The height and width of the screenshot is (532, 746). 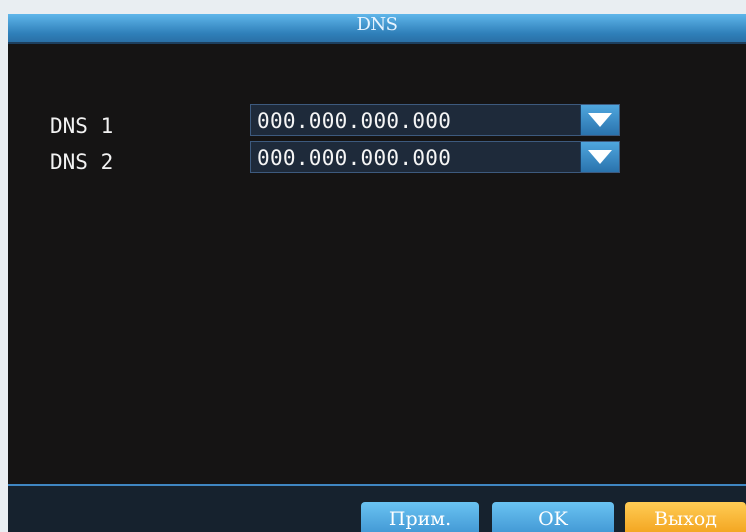 What do you see at coordinates (685, 517) in the screenshot?
I see `exit-button: Выход` at bounding box center [685, 517].